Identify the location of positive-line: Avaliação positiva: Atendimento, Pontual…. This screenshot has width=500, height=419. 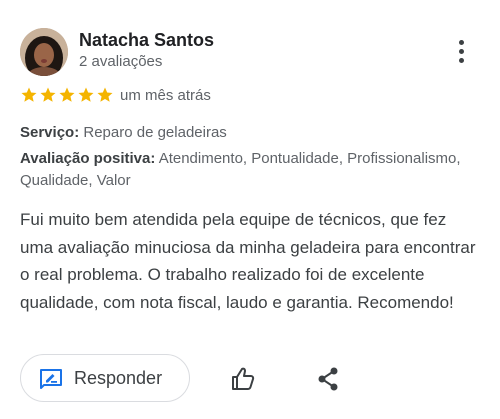
(250, 170).